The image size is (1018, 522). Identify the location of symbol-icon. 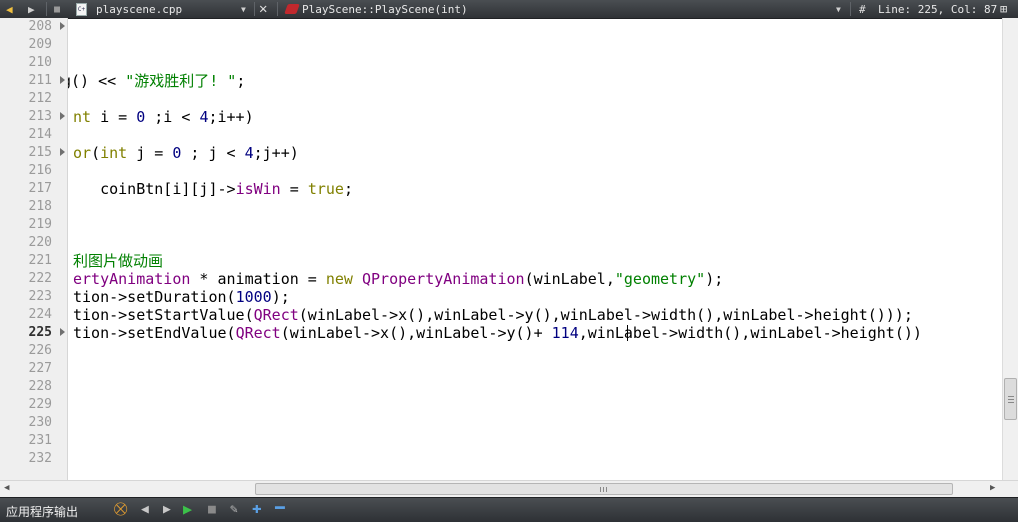
(292, 9).